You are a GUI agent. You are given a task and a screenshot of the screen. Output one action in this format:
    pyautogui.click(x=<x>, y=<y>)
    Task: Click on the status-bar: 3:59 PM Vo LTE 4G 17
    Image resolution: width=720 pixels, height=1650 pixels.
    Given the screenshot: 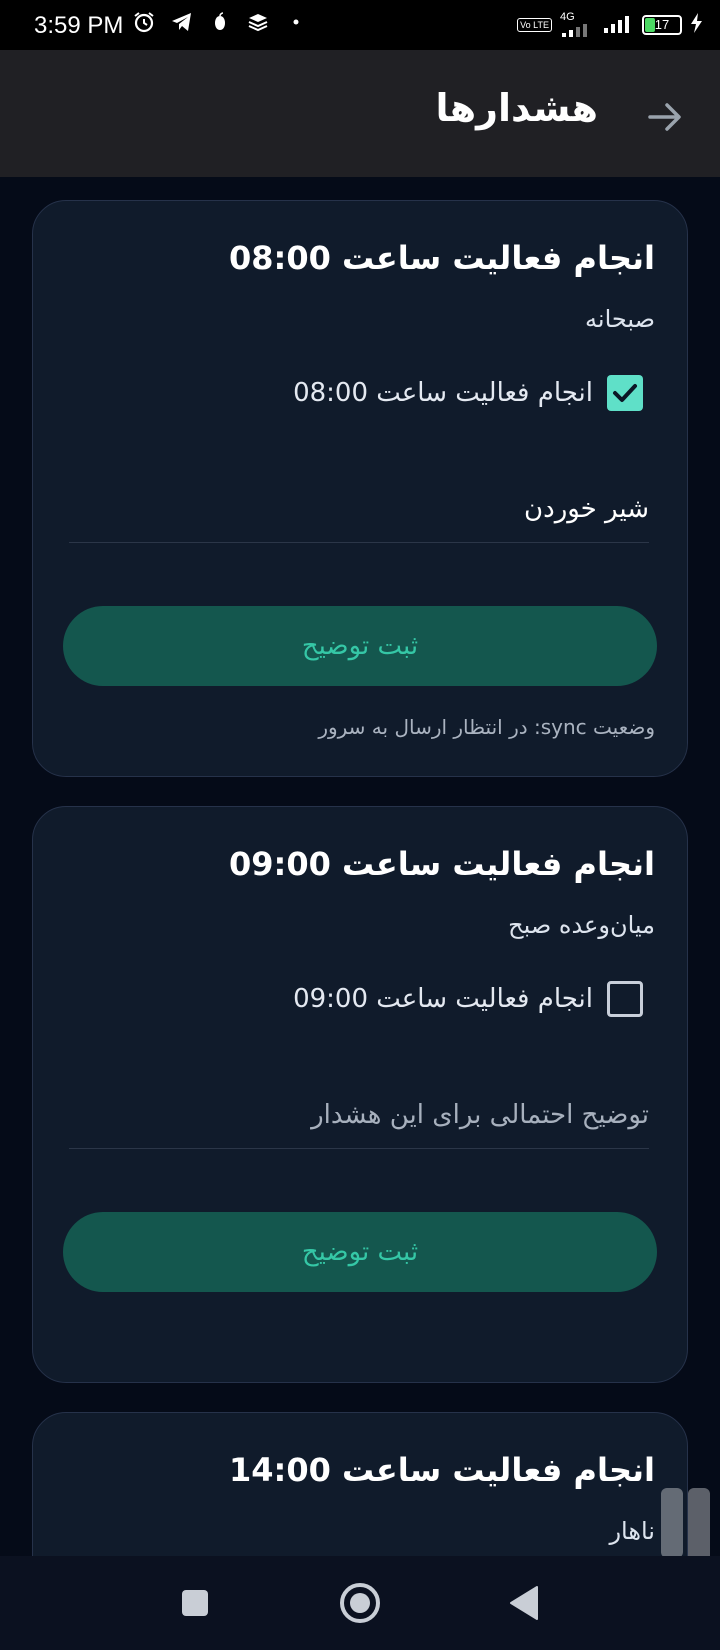 What is the action you would take?
    pyautogui.click(x=360, y=25)
    